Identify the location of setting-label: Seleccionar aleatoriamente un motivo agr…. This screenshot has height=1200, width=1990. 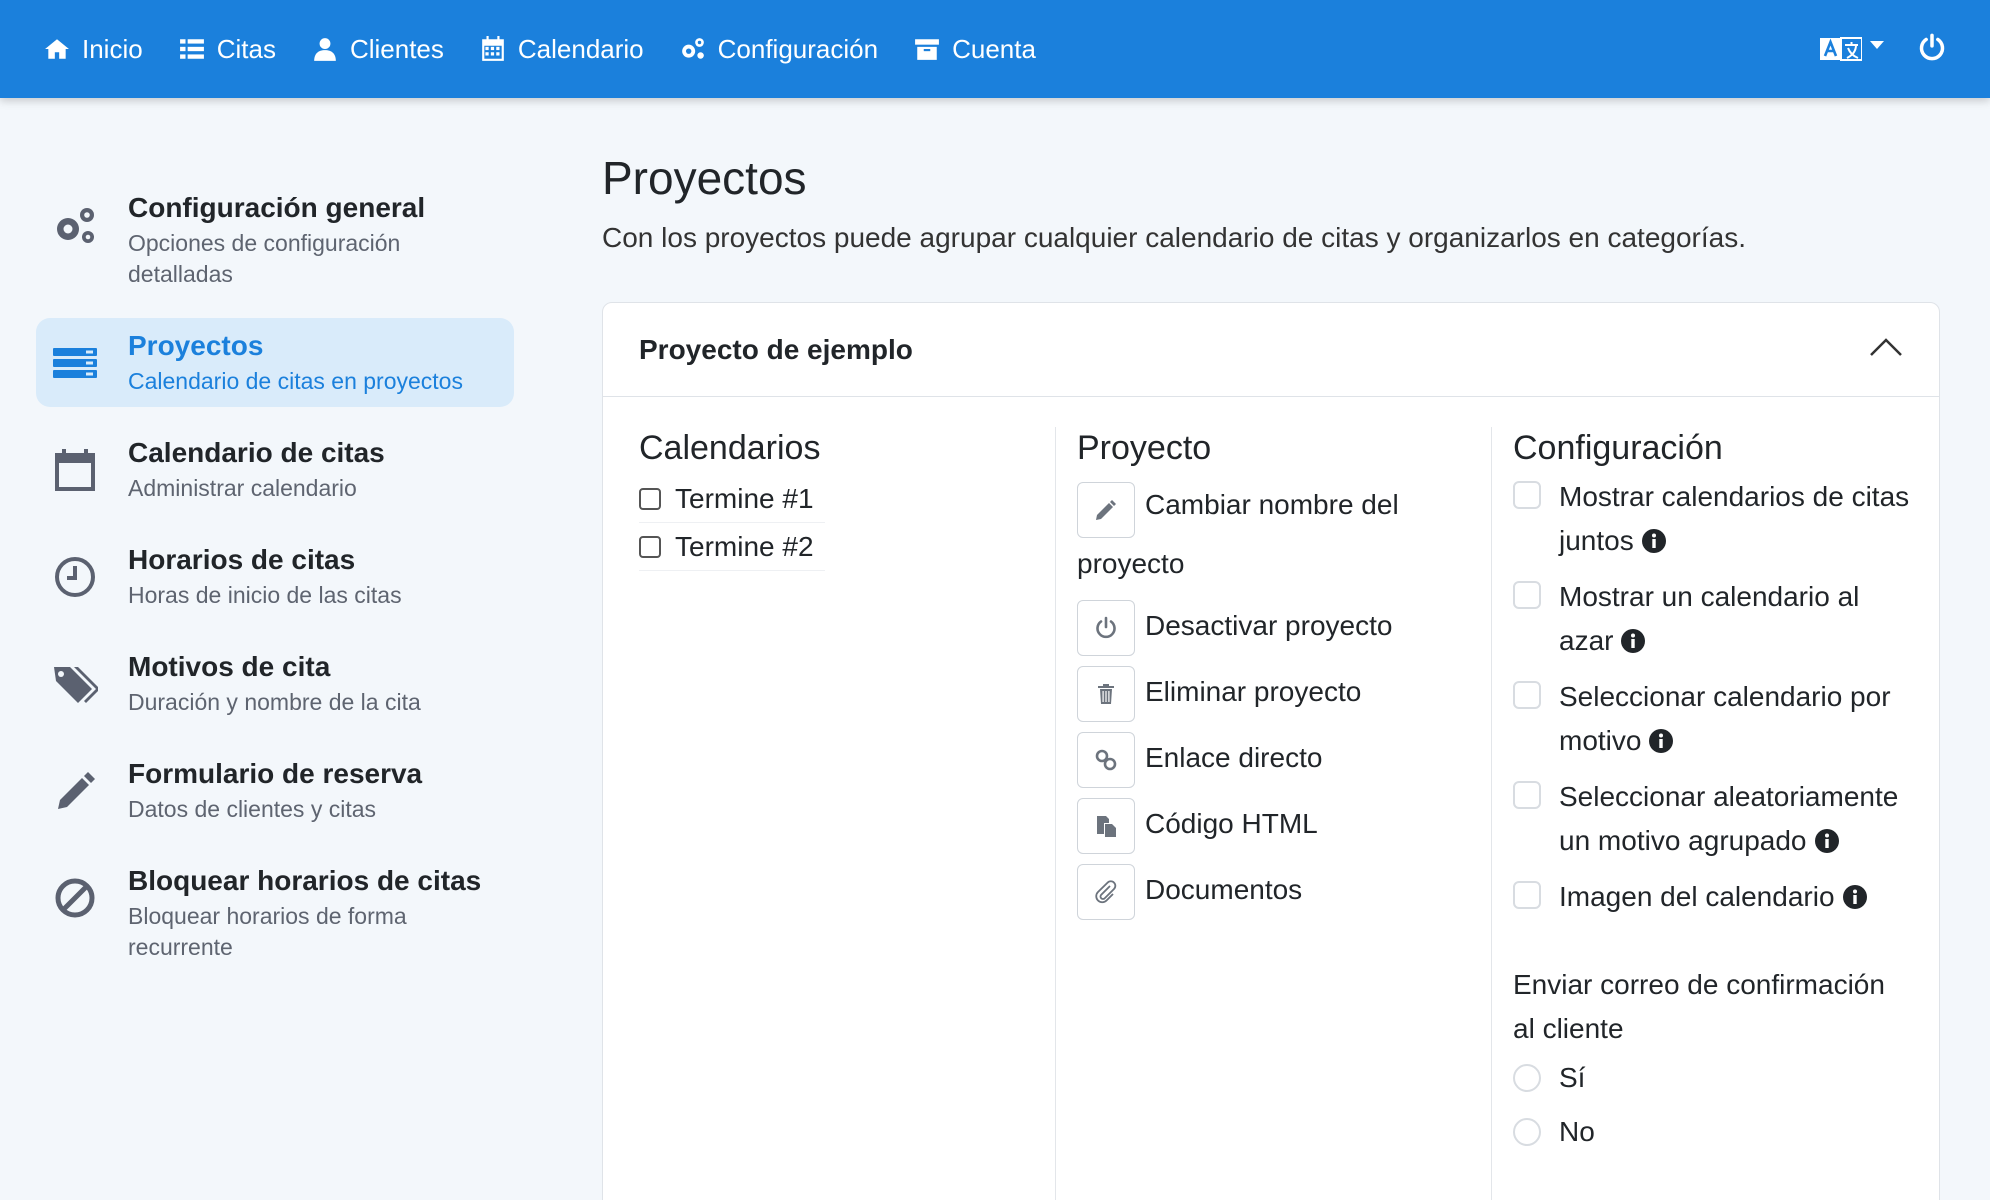
(1729, 818).